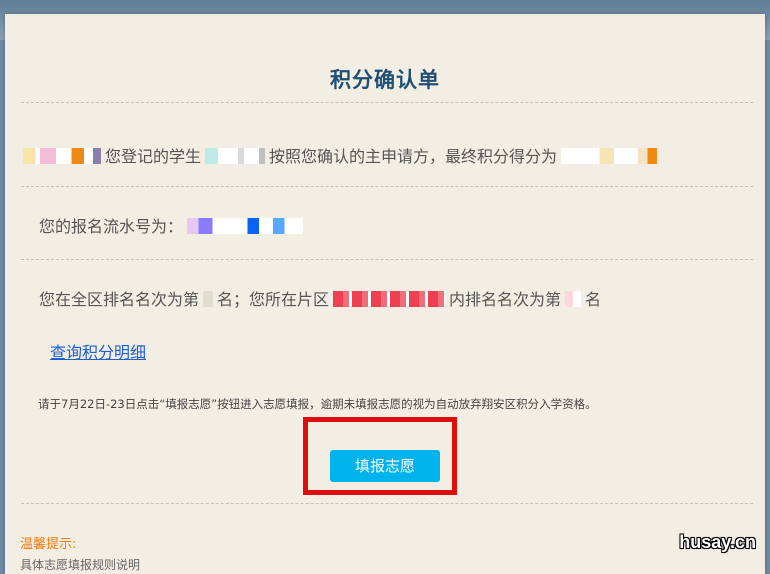  Describe the element at coordinates (385, 466) in the screenshot. I see `fill-preference-button: 填报志愿` at that location.